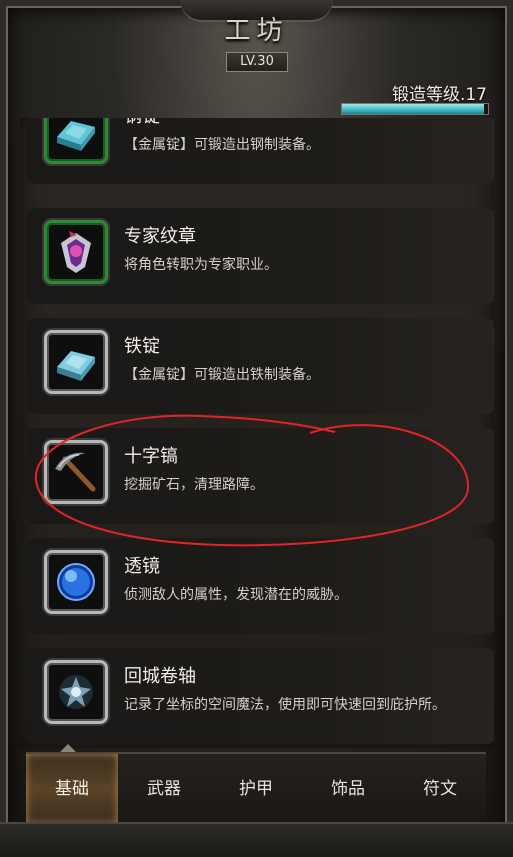  What do you see at coordinates (285, 705) in the screenshot?
I see `item-desc: 记录了坐标的空间魔法，使用即可快速回到庇护所。` at bounding box center [285, 705].